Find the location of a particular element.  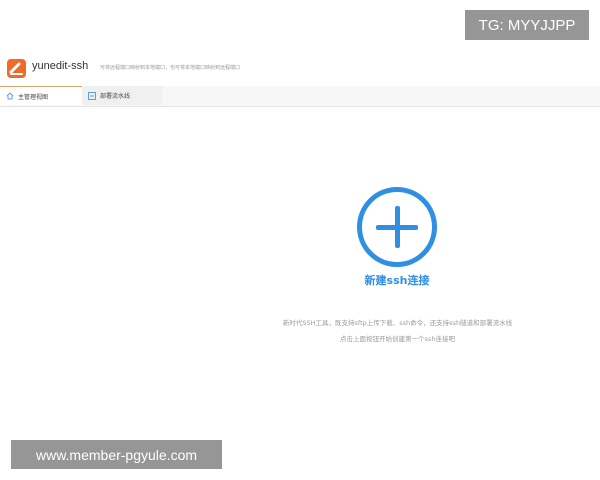

tab-main-management: 主管理视图 is located at coordinates (41, 95).